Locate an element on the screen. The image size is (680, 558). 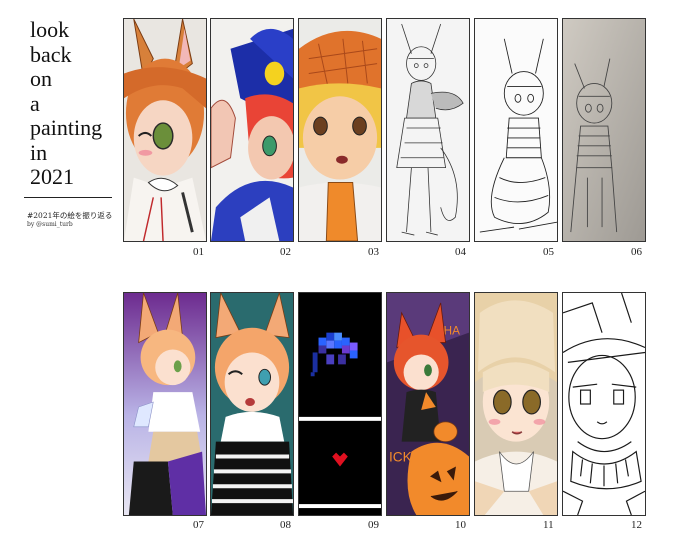
title-line: on is located at coordinates (41, 78).